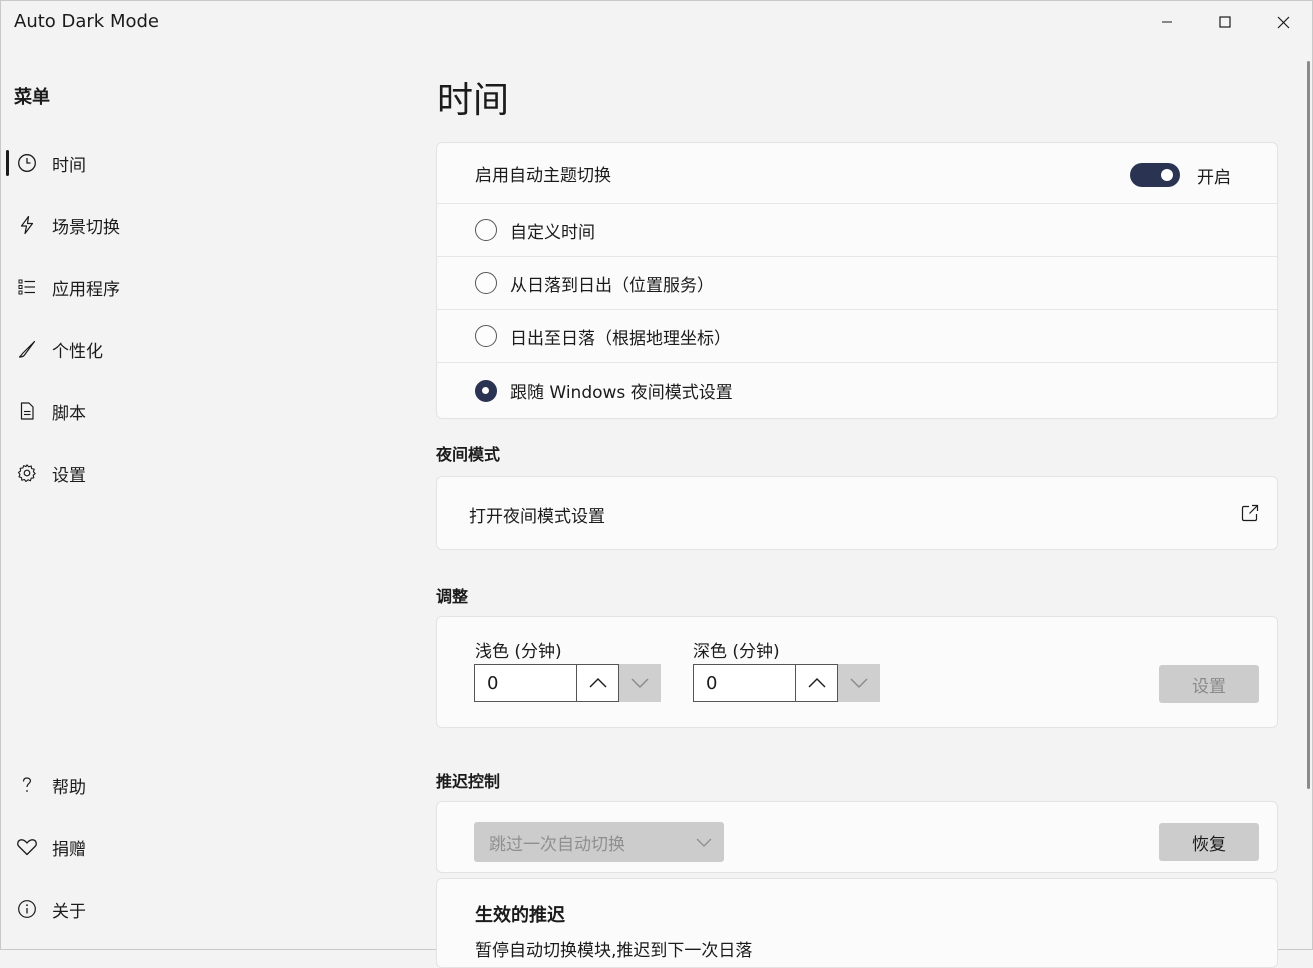 The width and height of the screenshot is (1313, 968). I want to click on info-icon, so click(27, 909).